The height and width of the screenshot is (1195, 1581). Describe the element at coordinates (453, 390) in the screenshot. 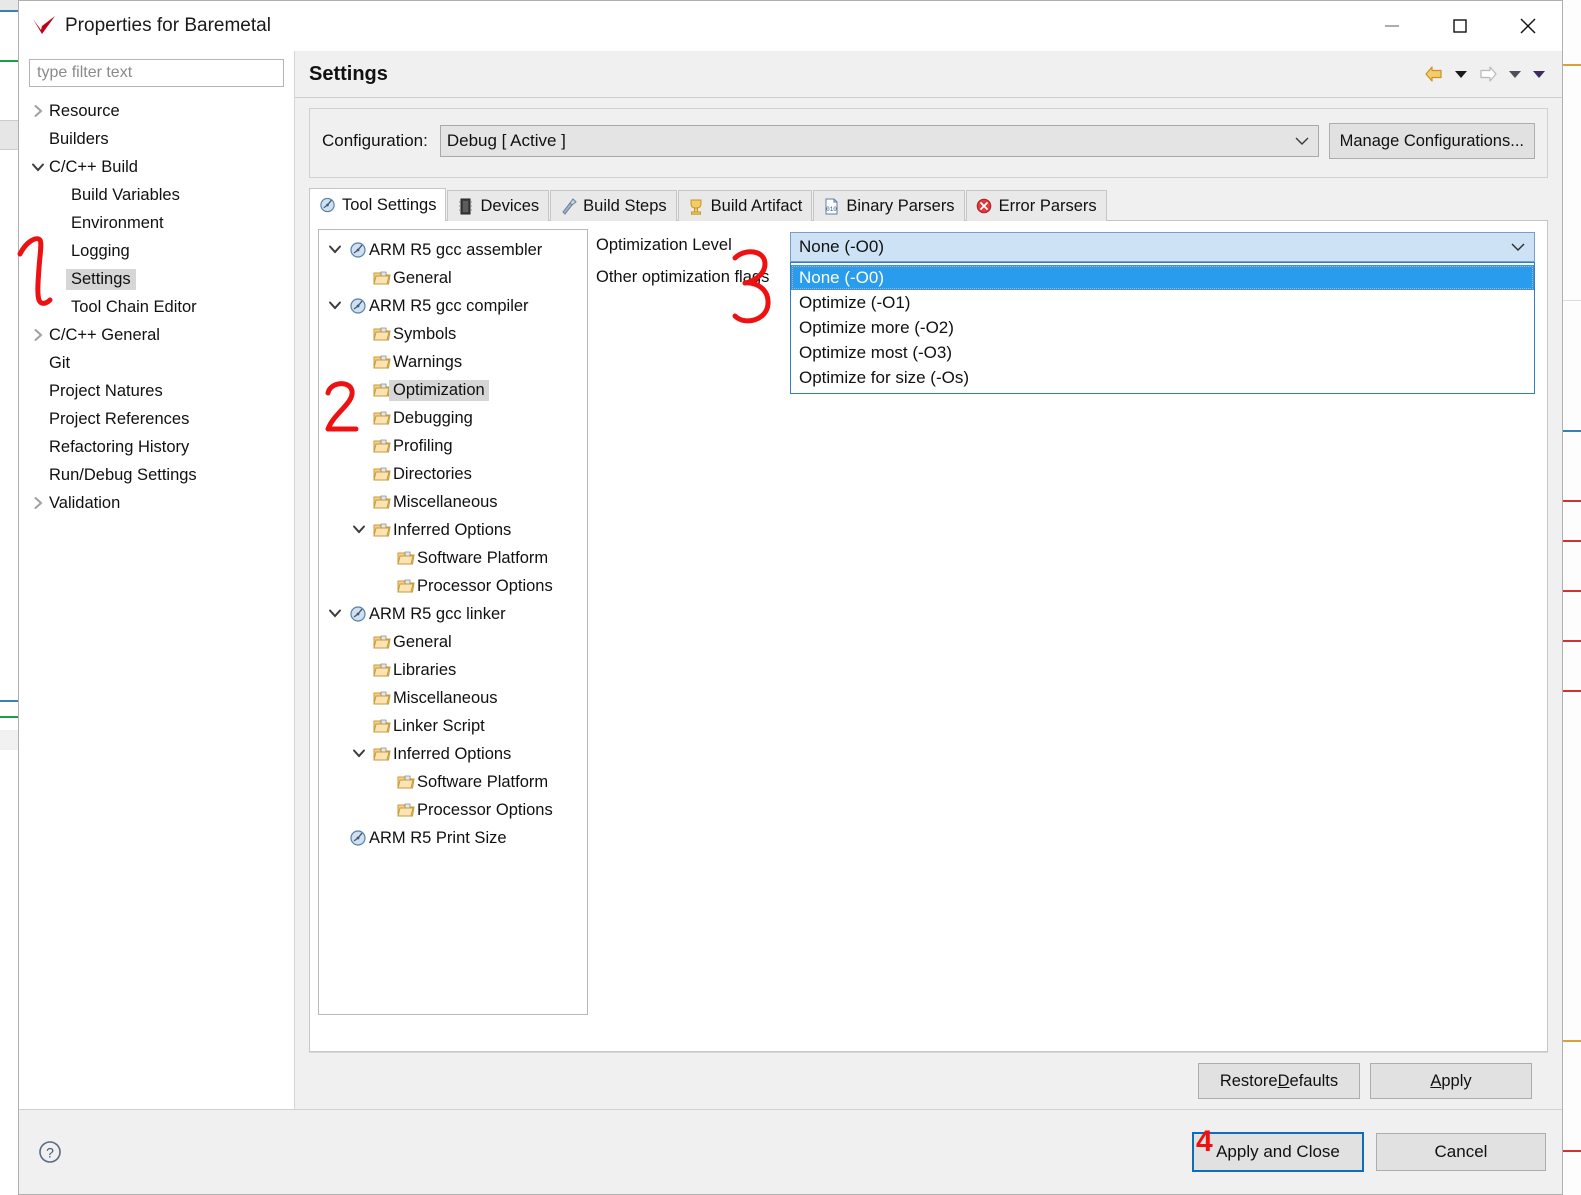

I see `tool-tree-item-optimization: Optimization` at that location.